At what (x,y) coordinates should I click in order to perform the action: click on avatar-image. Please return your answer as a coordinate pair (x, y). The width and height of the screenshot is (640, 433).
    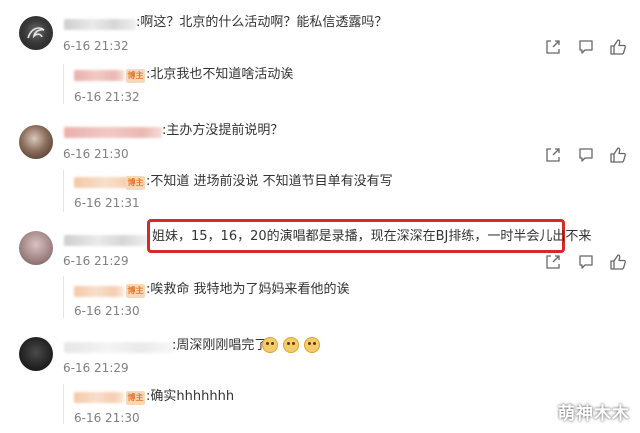
    Looking at the image, I should click on (36, 33).